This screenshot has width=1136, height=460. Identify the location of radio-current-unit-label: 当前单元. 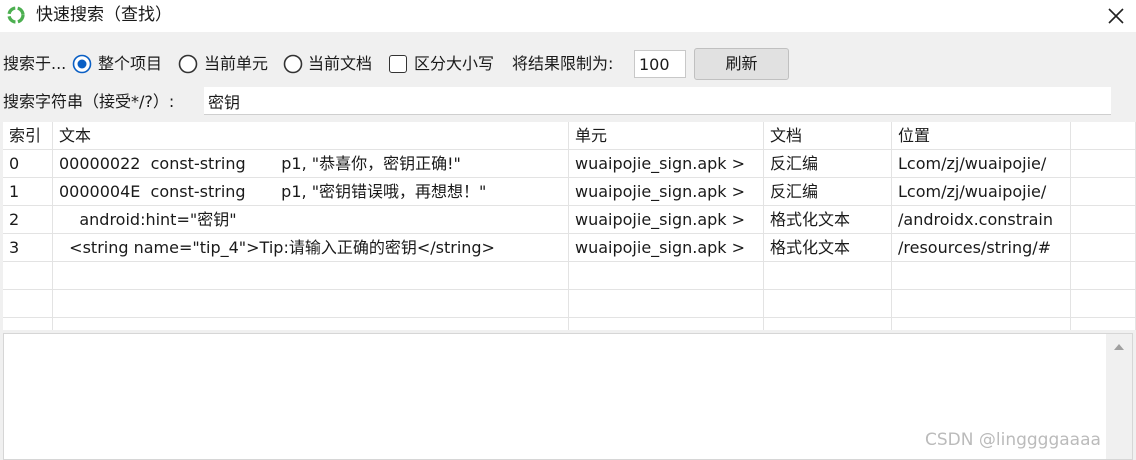
(236, 64).